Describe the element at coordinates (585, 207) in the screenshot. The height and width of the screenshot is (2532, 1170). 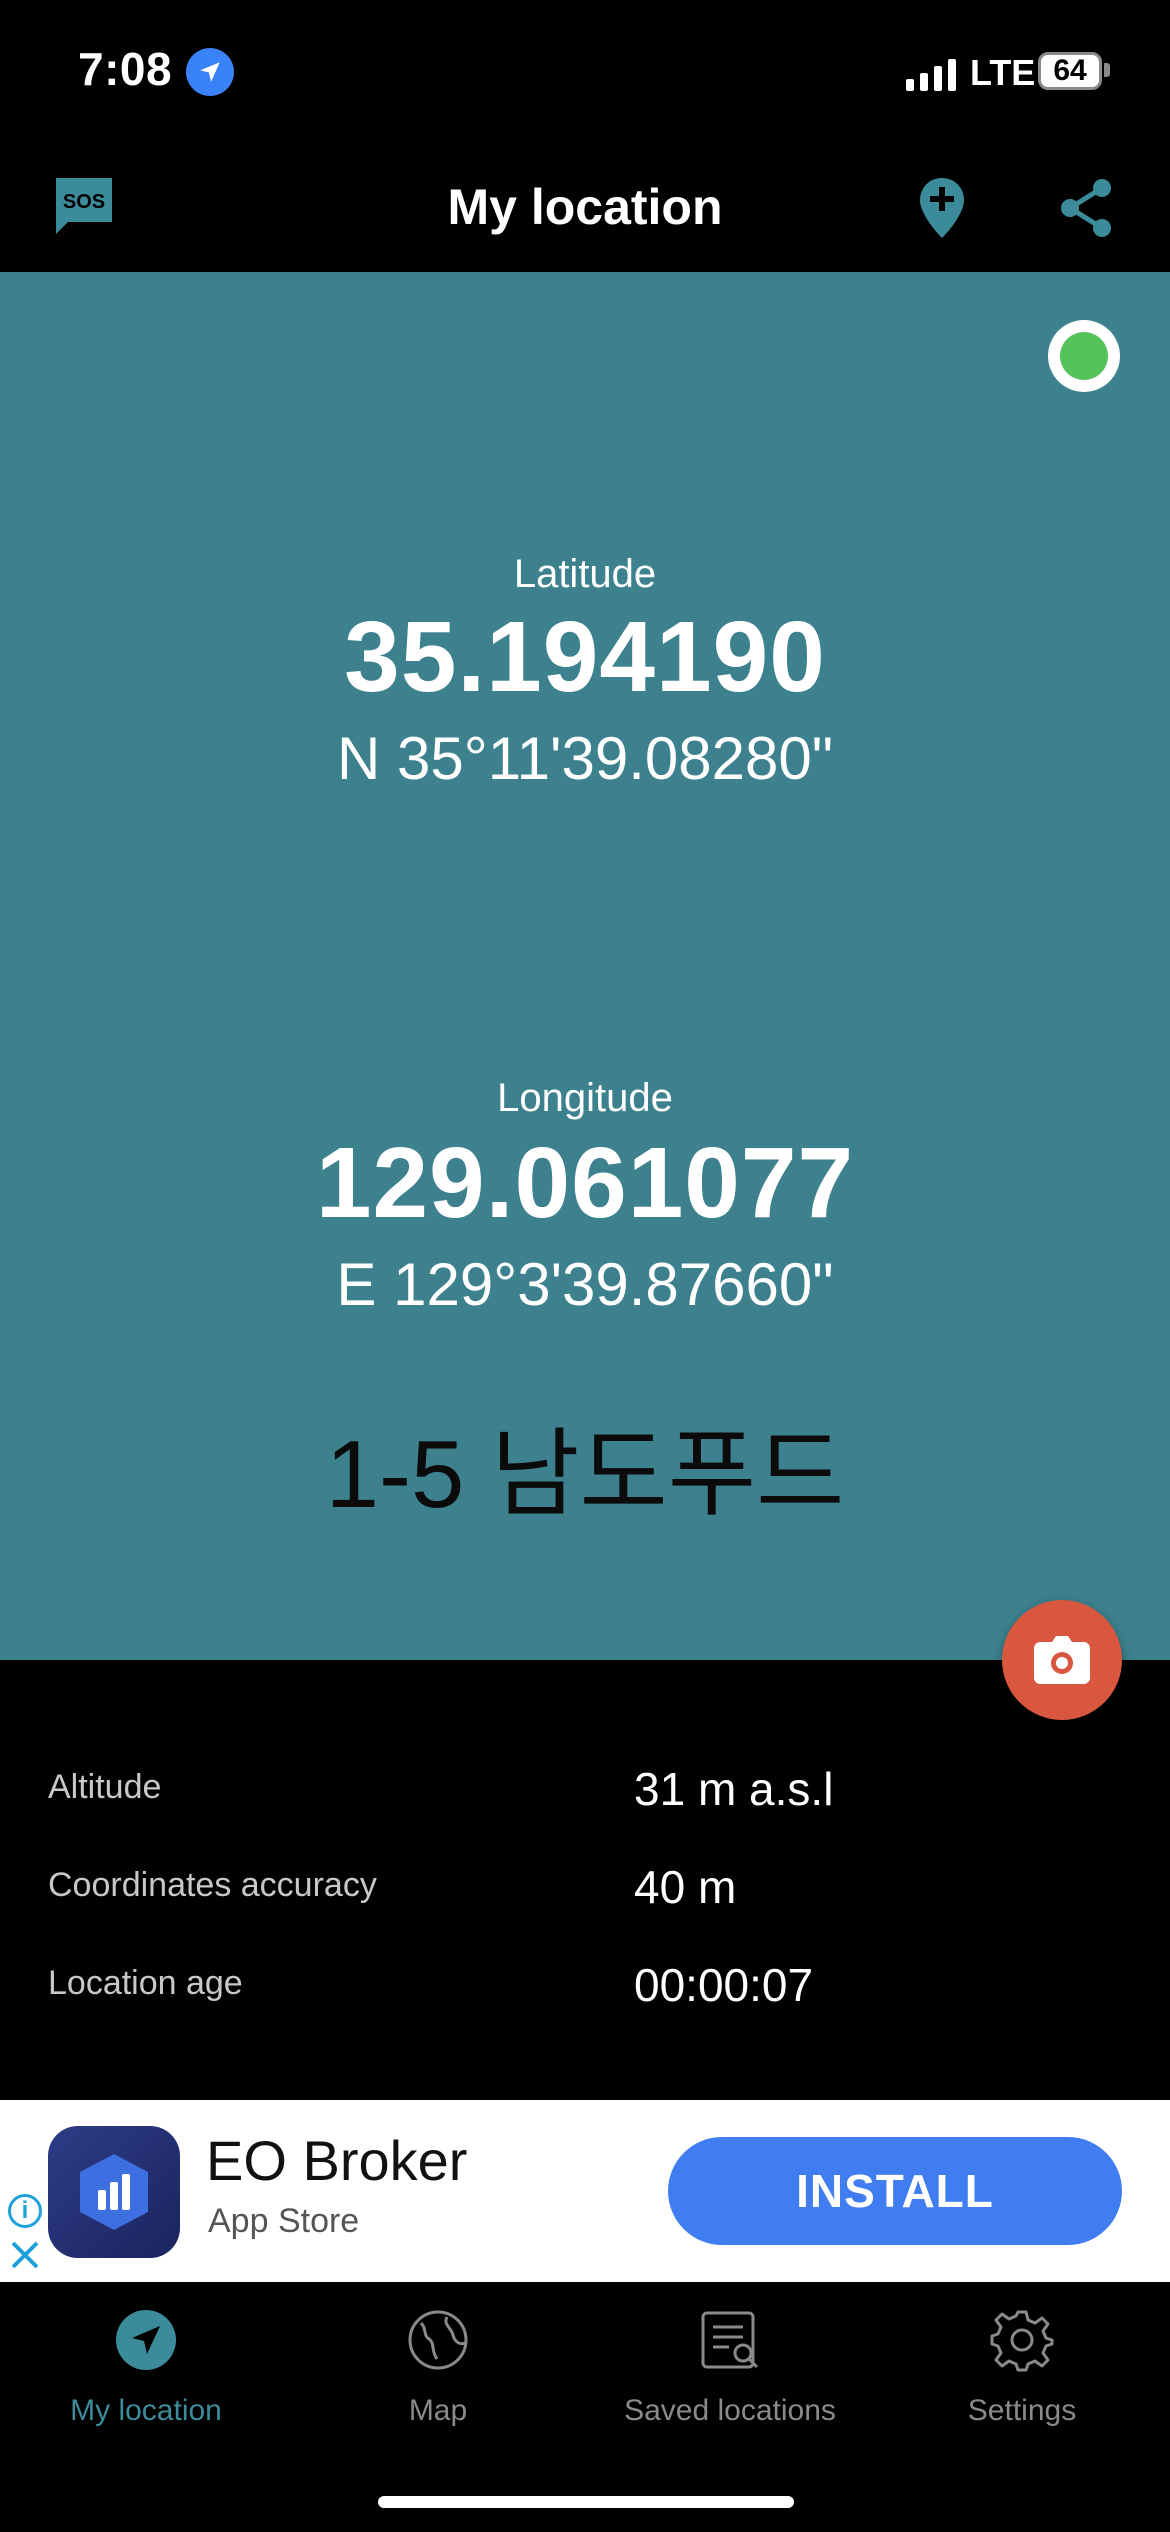
I see `page-title: My location` at that location.